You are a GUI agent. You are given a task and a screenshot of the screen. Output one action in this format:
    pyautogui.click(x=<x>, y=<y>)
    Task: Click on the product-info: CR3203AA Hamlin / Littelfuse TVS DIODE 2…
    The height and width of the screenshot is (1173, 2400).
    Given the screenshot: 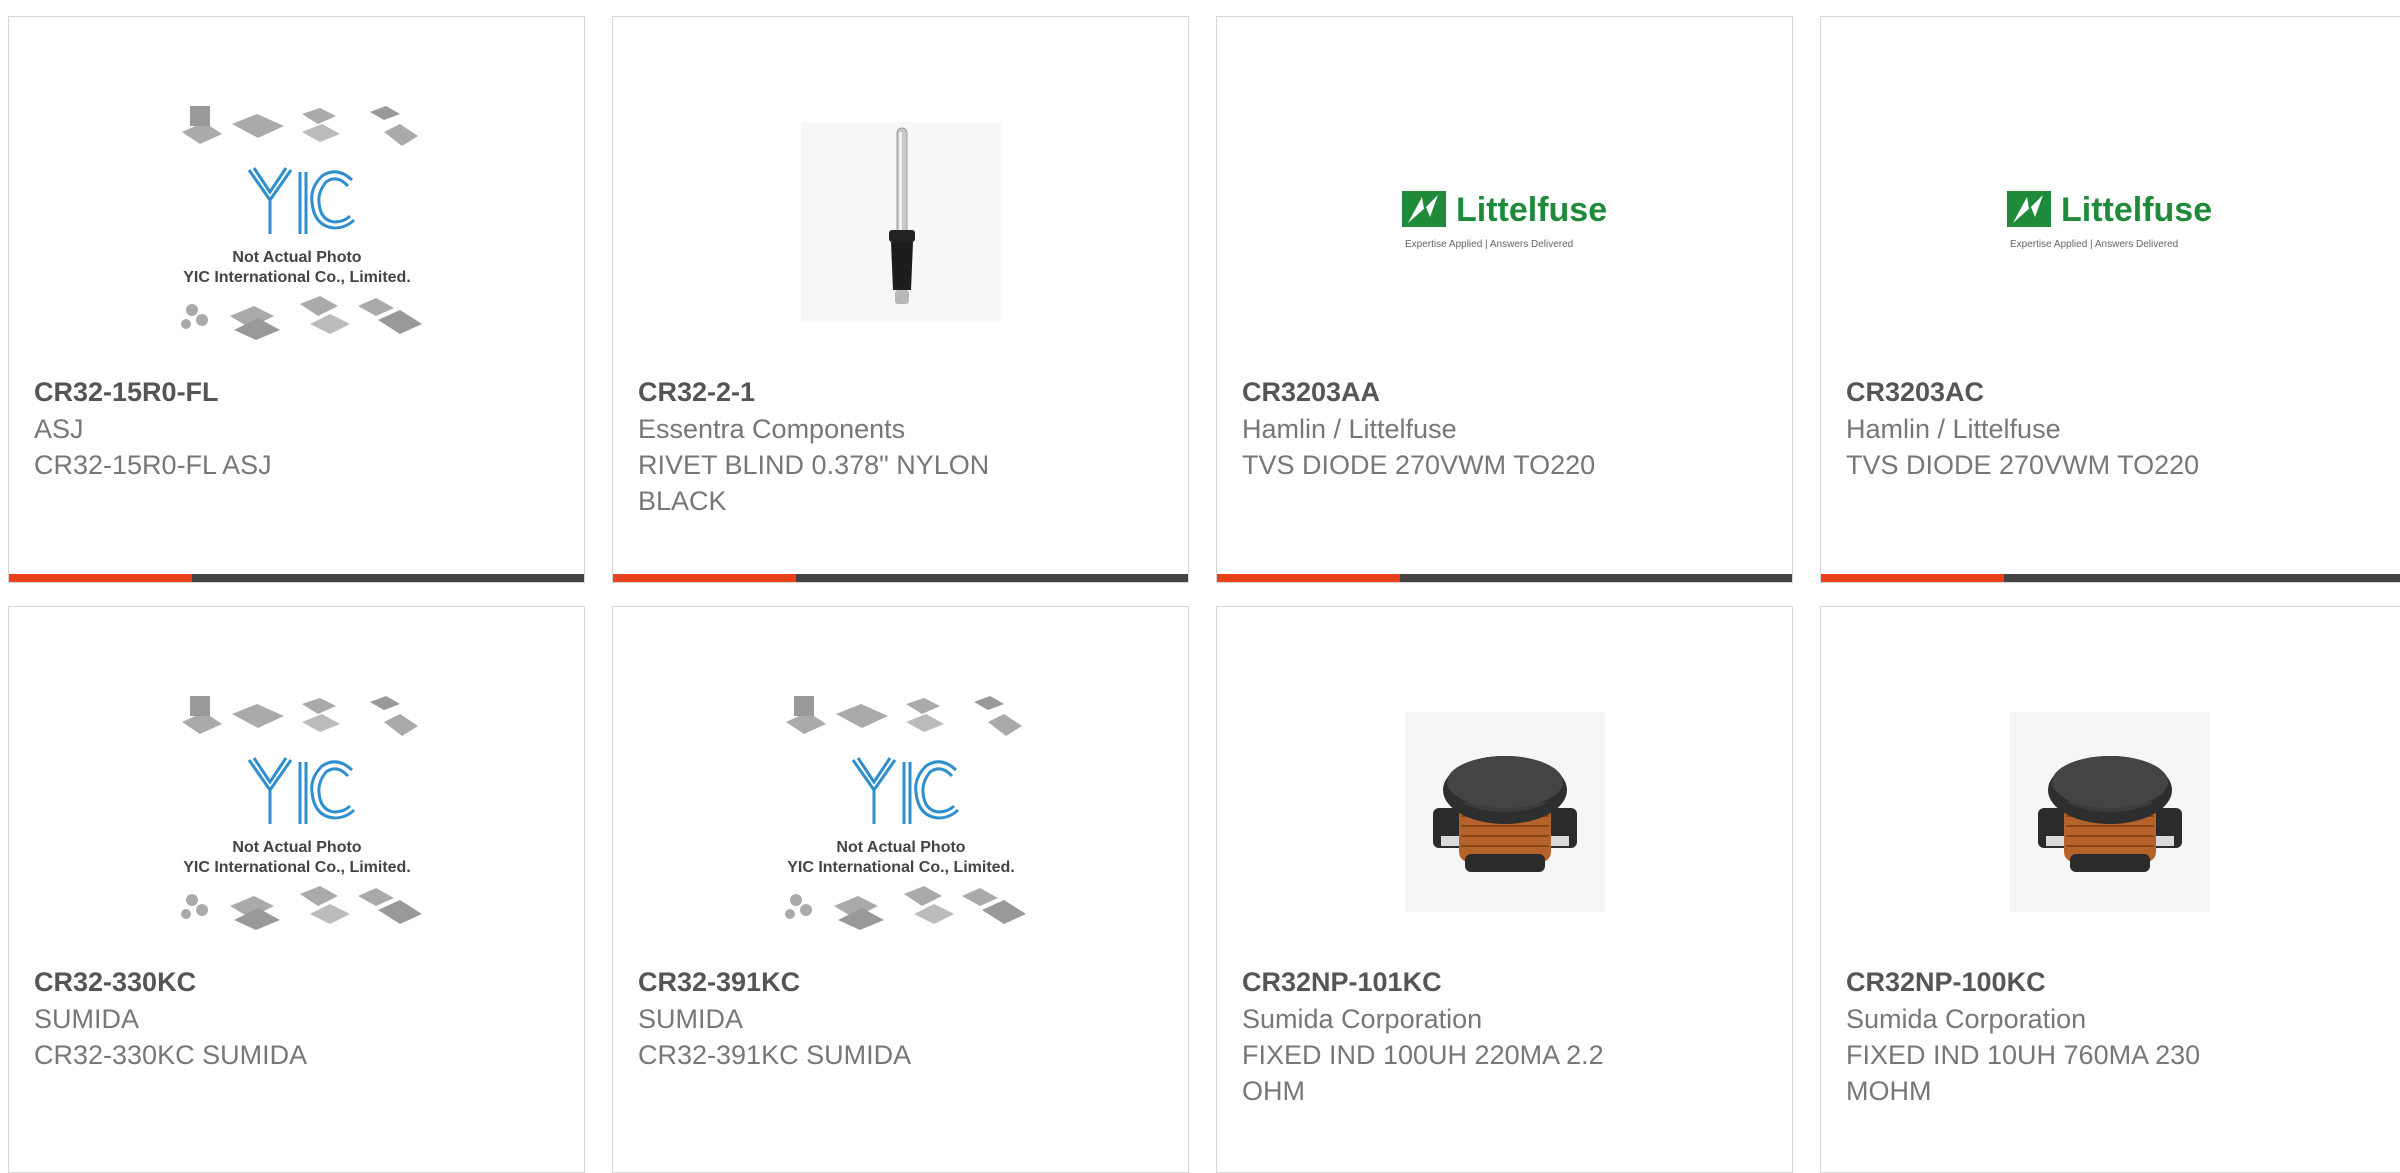 What is the action you would take?
    pyautogui.click(x=1504, y=428)
    